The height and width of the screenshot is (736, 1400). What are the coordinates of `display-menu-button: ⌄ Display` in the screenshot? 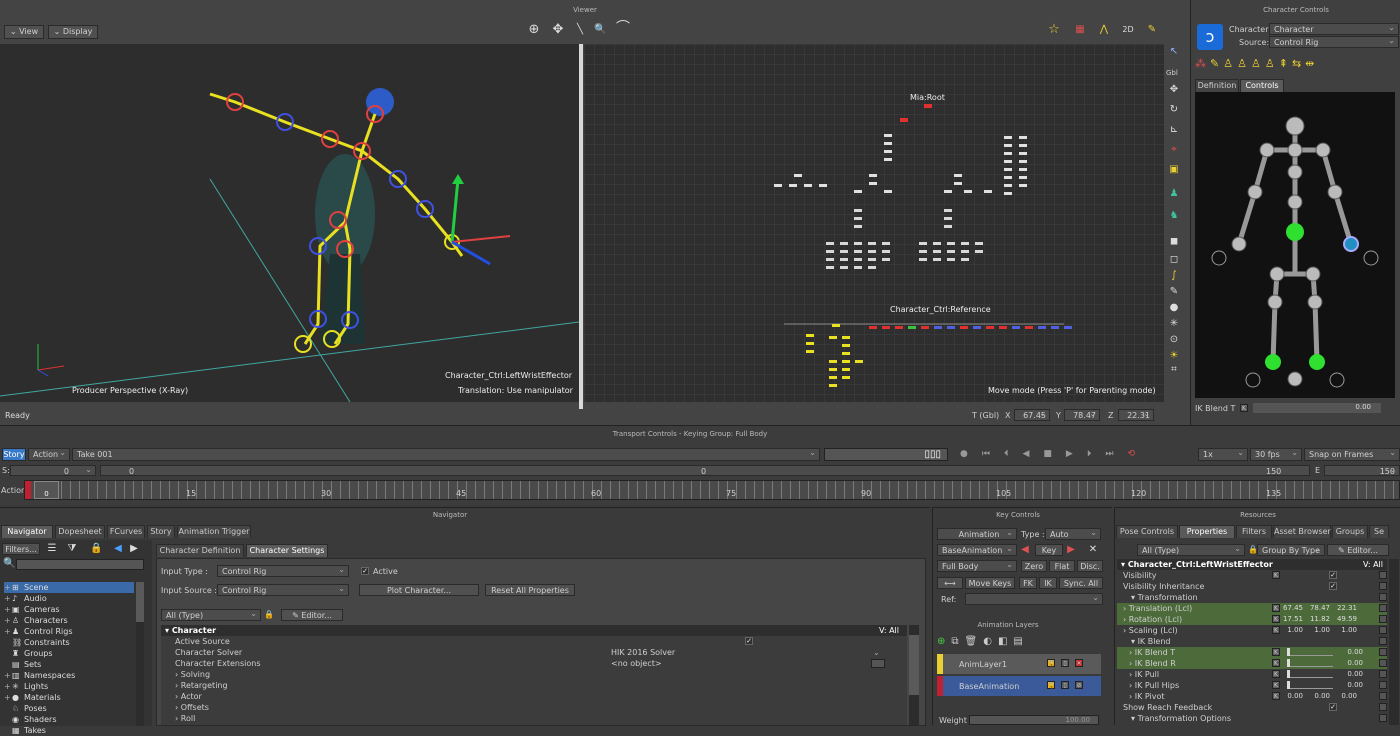 It's located at (73, 32).